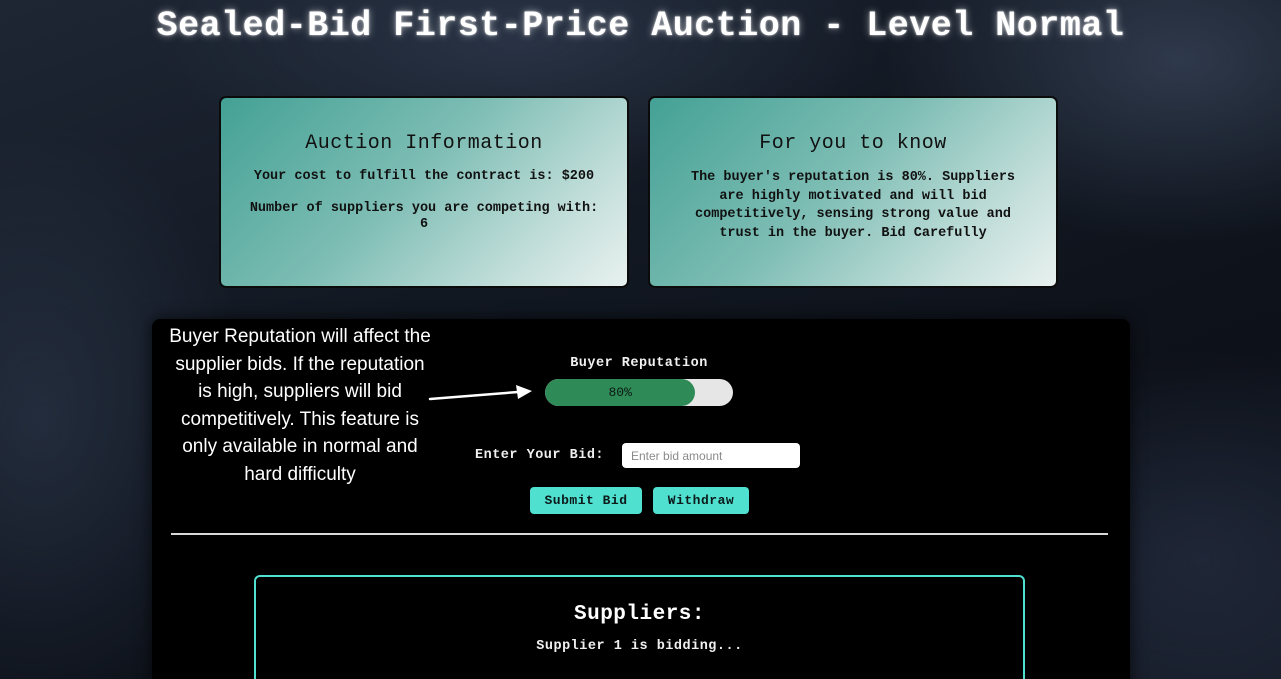  What do you see at coordinates (701, 500) in the screenshot?
I see `withdraw-button: Withdraw` at bounding box center [701, 500].